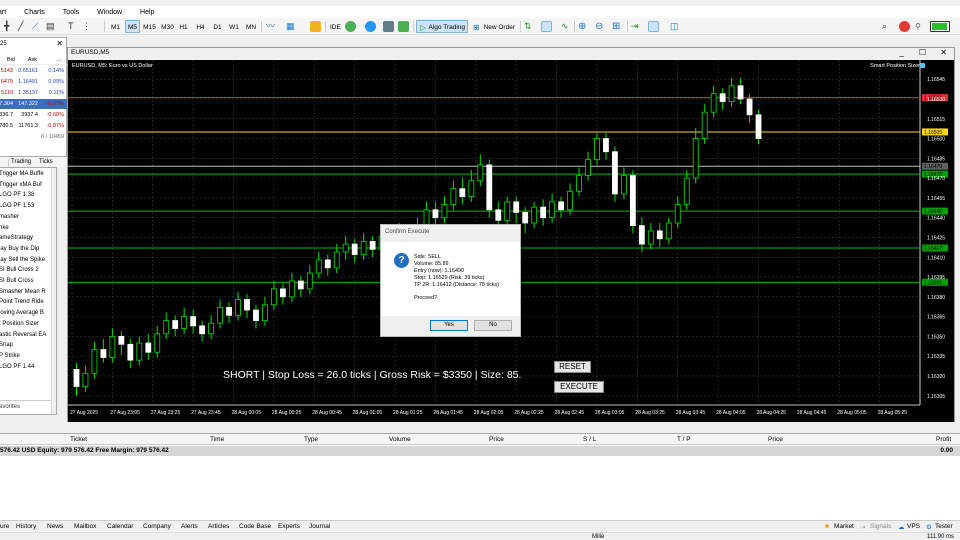 The width and height of the screenshot is (960, 540). What do you see at coordinates (271, 26) in the screenshot?
I see `chart-type-icon: 〰` at bounding box center [271, 26].